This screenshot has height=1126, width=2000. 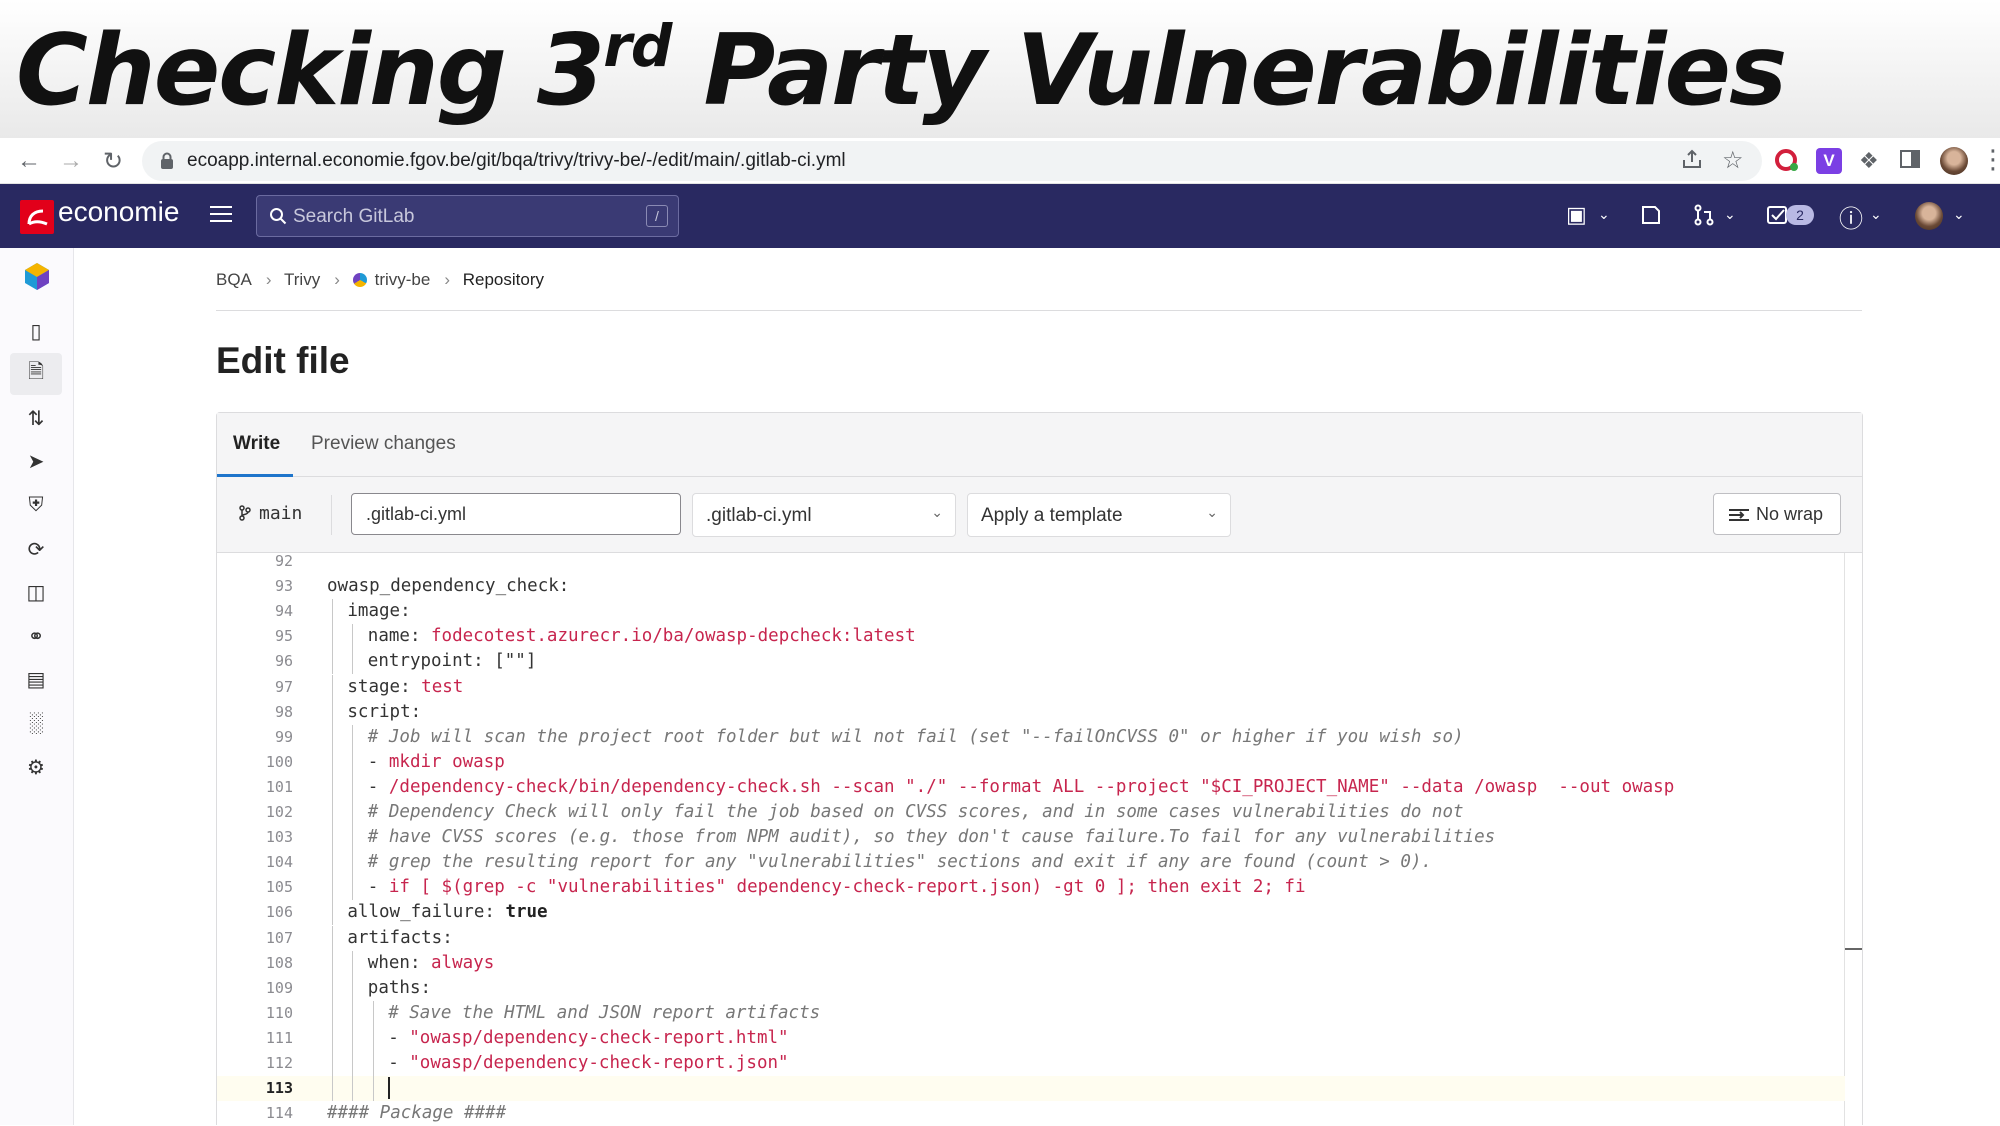 What do you see at coordinates (1031, 687) in the screenshot?
I see `code-line: 97 stage: test` at bounding box center [1031, 687].